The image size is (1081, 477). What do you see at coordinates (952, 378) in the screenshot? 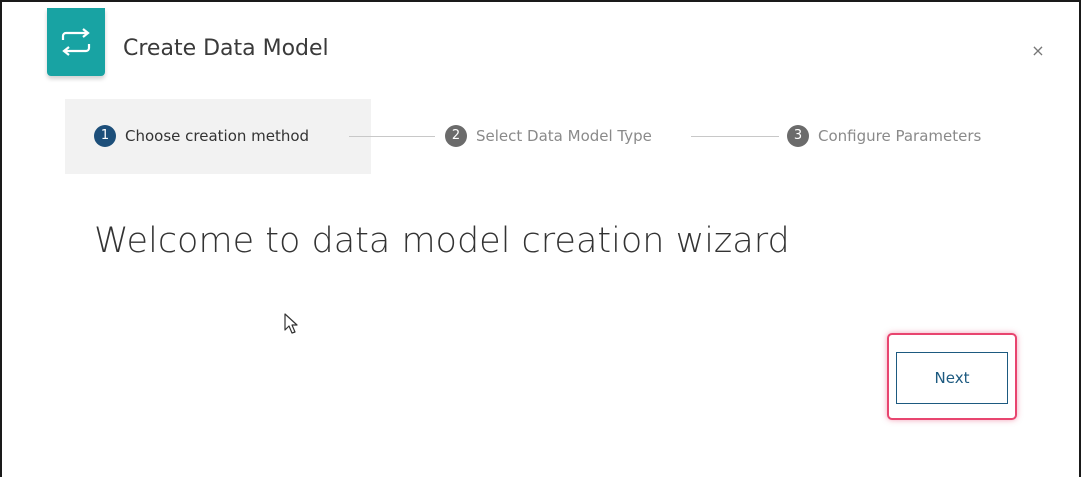
I see `next-button: Next` at bounding box center [952, 378].